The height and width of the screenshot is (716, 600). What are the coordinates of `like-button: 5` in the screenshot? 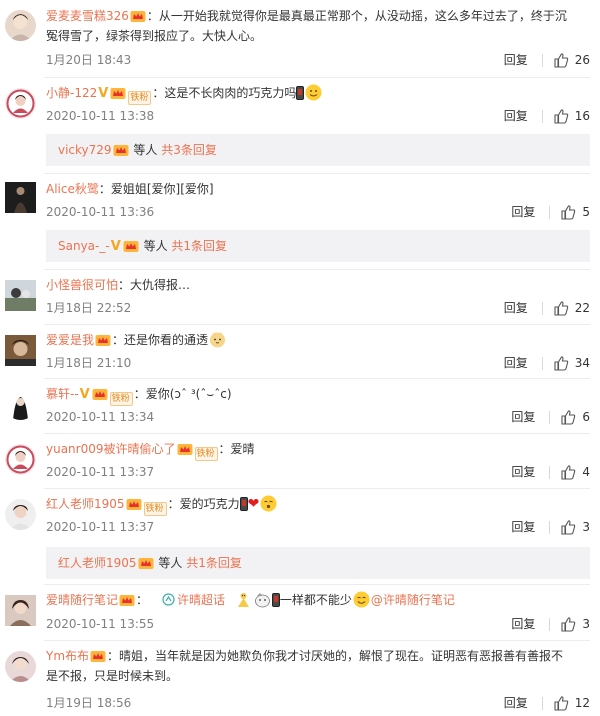 It's located at (575, 212).